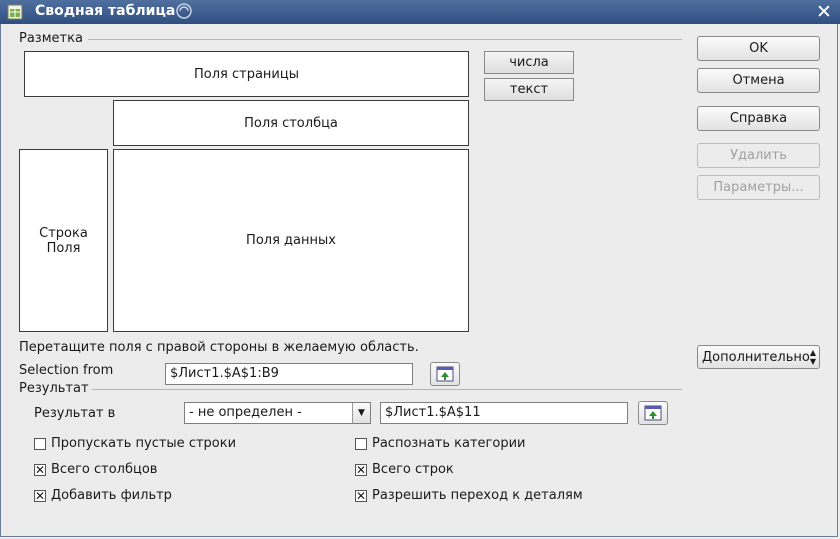 The width and height of the screenshot is (840, 539). I want to click on column-fields-label: Поля столбца, so click(291, 123).